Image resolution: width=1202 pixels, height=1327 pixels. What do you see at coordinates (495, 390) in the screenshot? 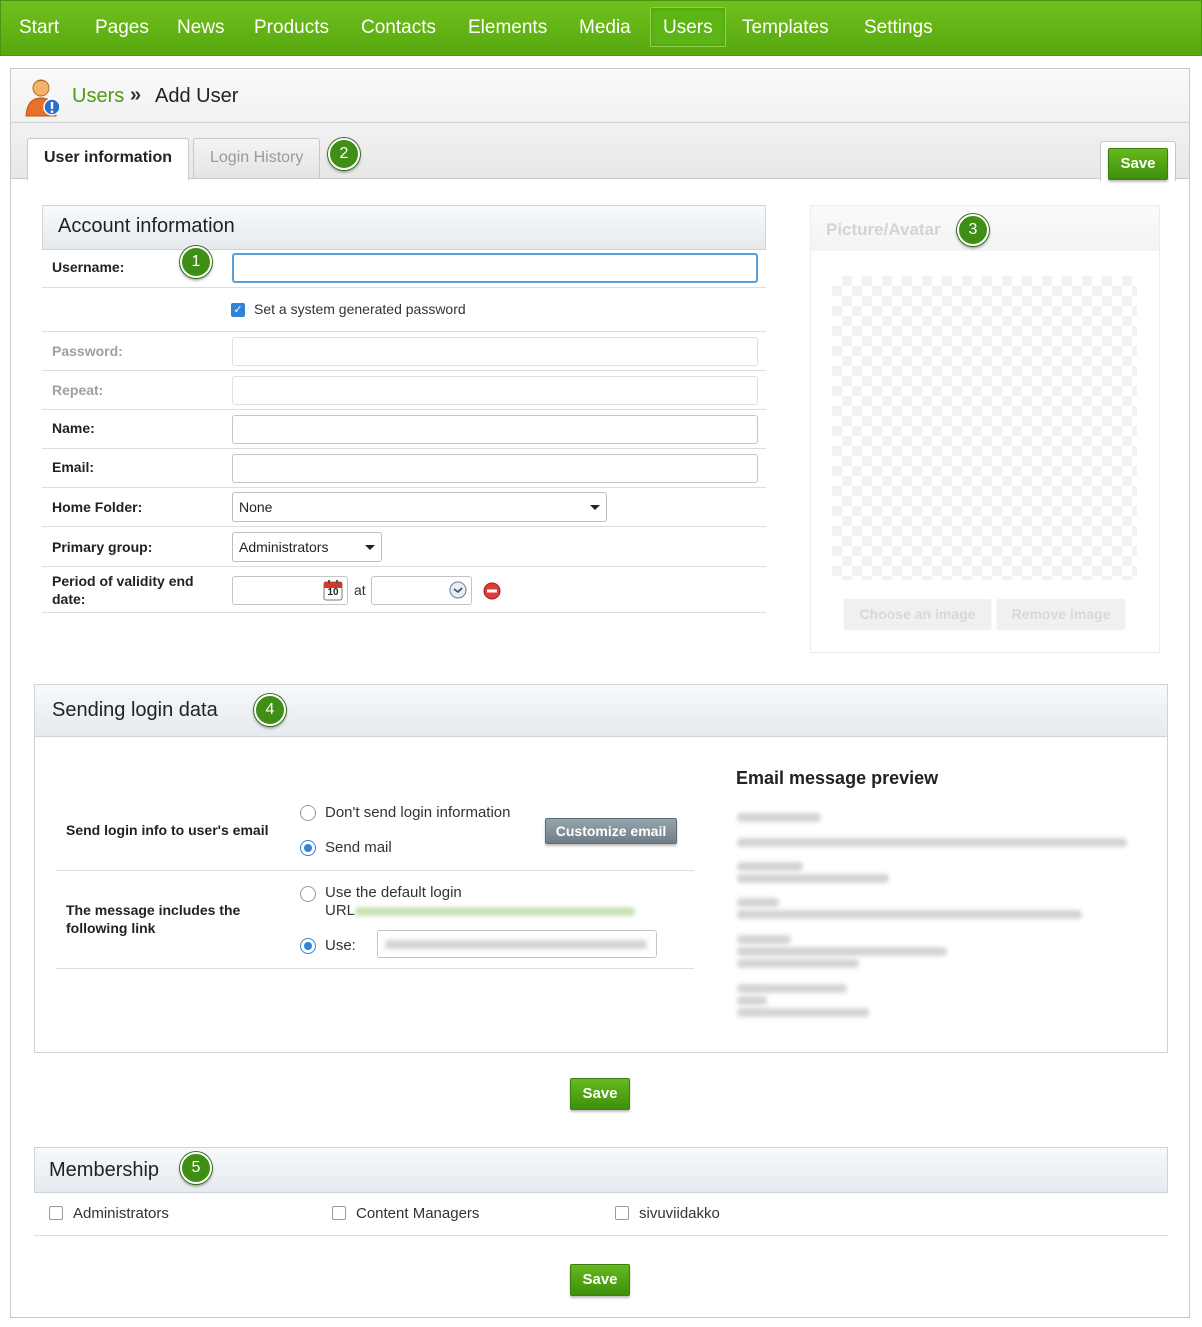
I see `repeat-password-input` at bounding box center [495, 390].